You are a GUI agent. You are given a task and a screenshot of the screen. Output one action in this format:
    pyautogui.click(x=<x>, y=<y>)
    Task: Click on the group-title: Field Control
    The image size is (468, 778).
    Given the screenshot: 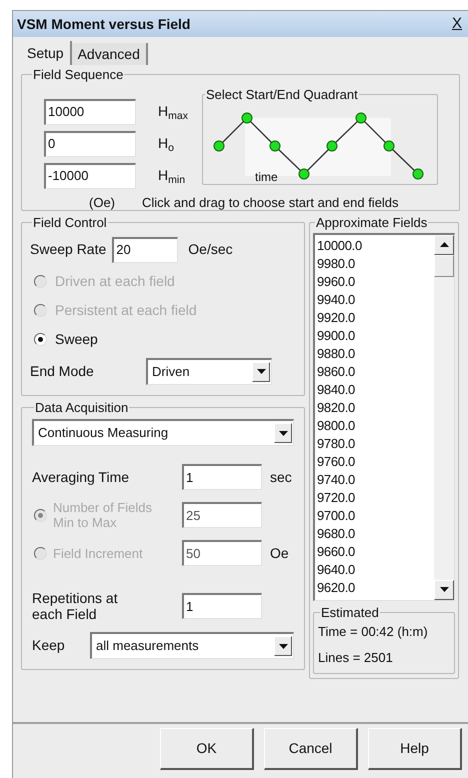 What is the action you would take?
    pyautogui.click(x=70, y=223)
    